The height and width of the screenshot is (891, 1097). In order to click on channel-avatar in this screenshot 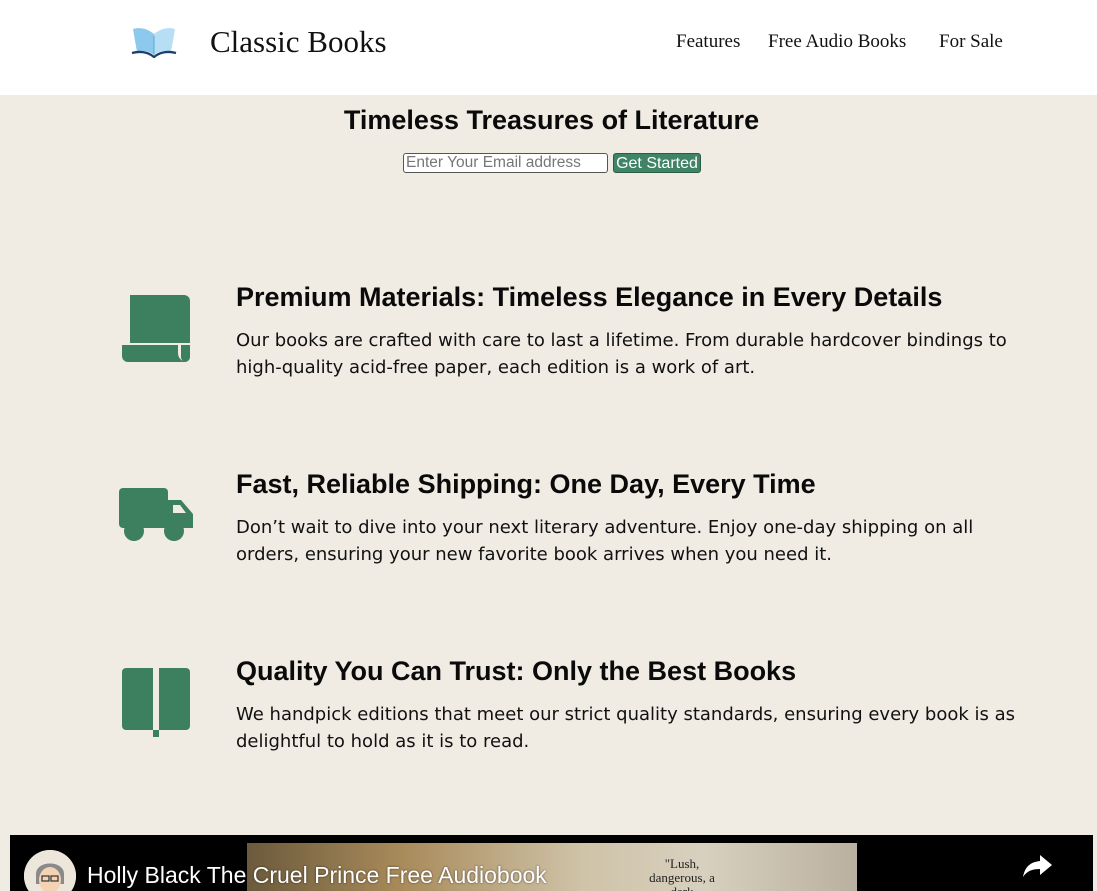, I will do `click(50, 870)`.